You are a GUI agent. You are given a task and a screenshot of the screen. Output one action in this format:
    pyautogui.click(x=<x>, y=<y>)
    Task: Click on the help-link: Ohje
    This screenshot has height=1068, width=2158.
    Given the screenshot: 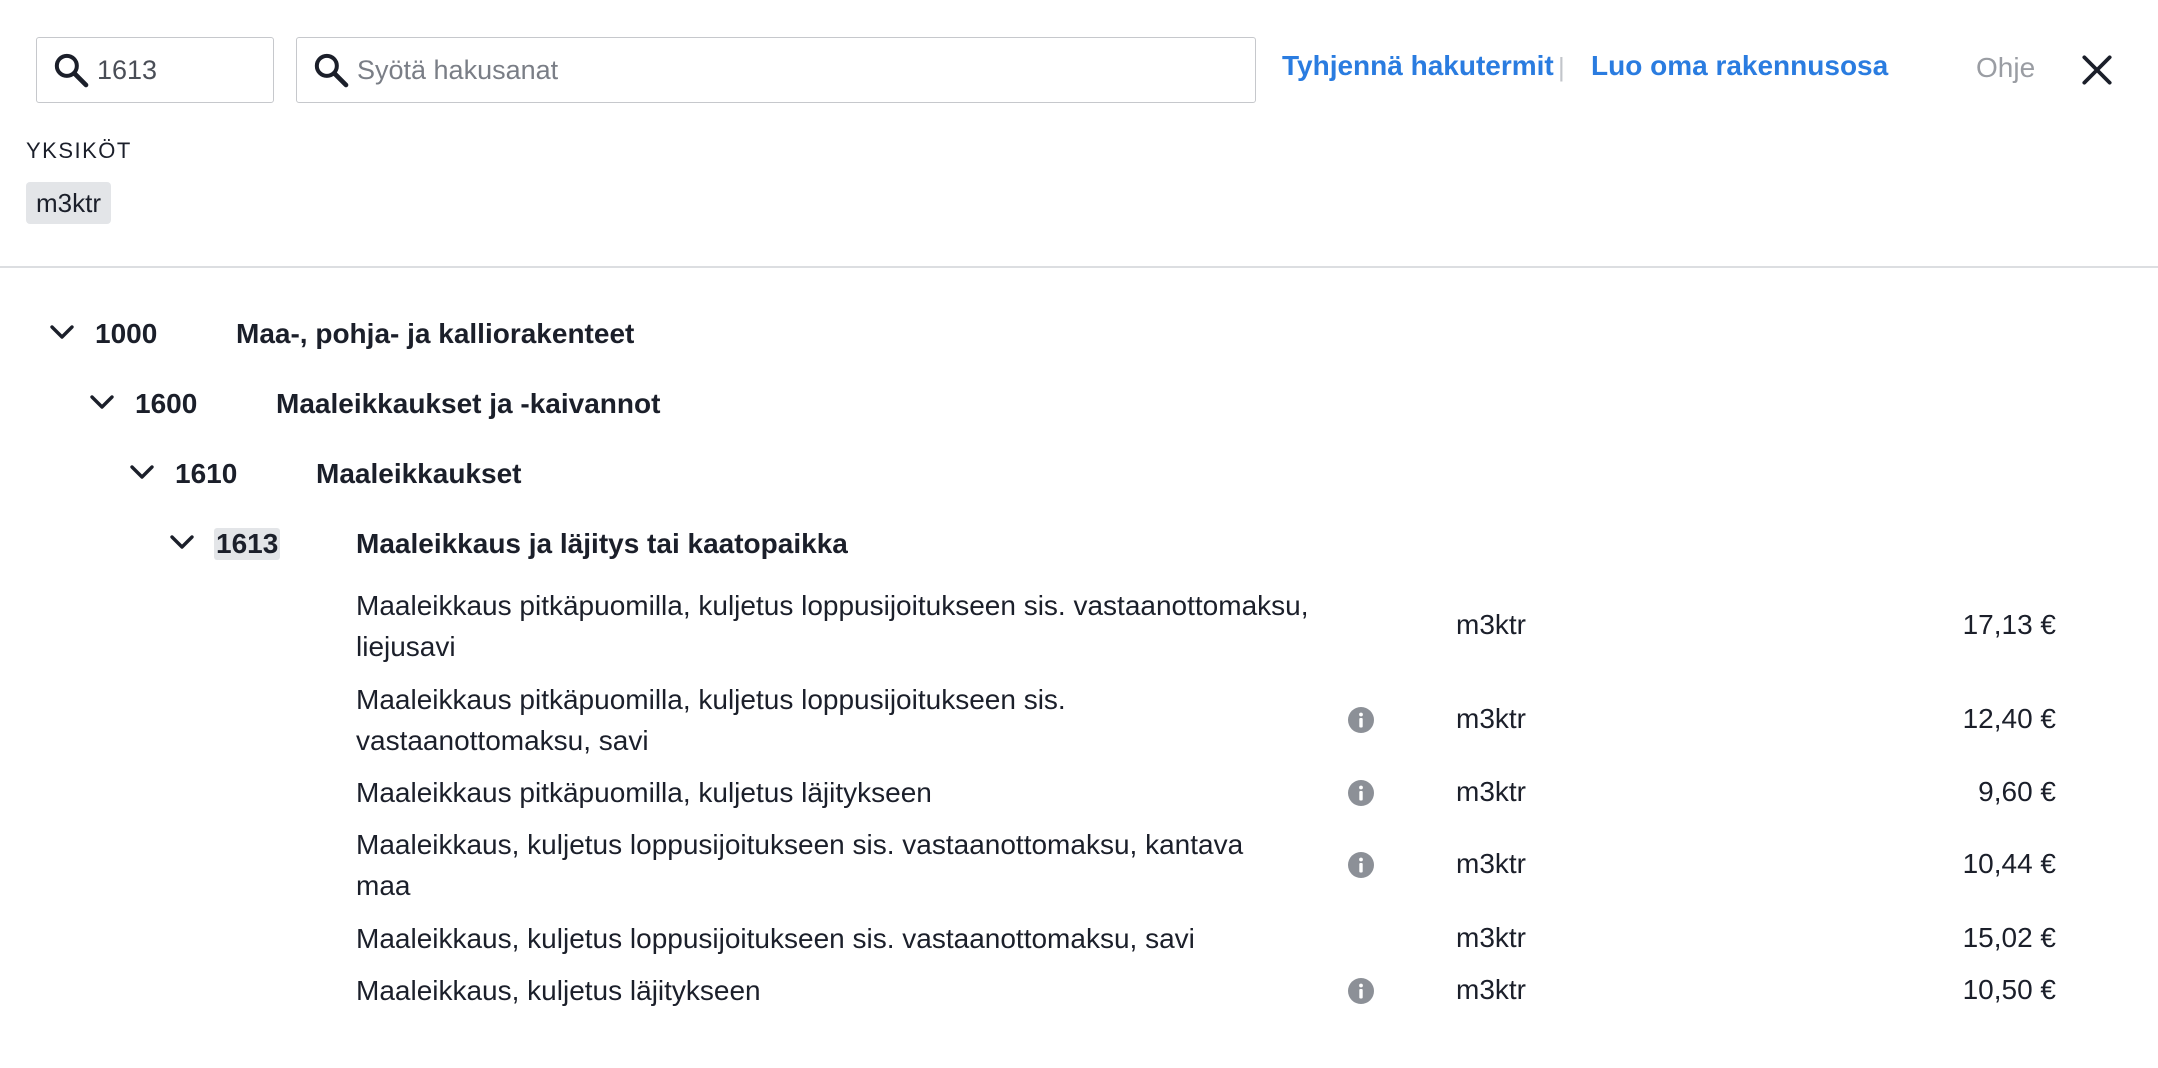 What is the action you would take?
    pyautogui.click(x=2005, y=68)
    